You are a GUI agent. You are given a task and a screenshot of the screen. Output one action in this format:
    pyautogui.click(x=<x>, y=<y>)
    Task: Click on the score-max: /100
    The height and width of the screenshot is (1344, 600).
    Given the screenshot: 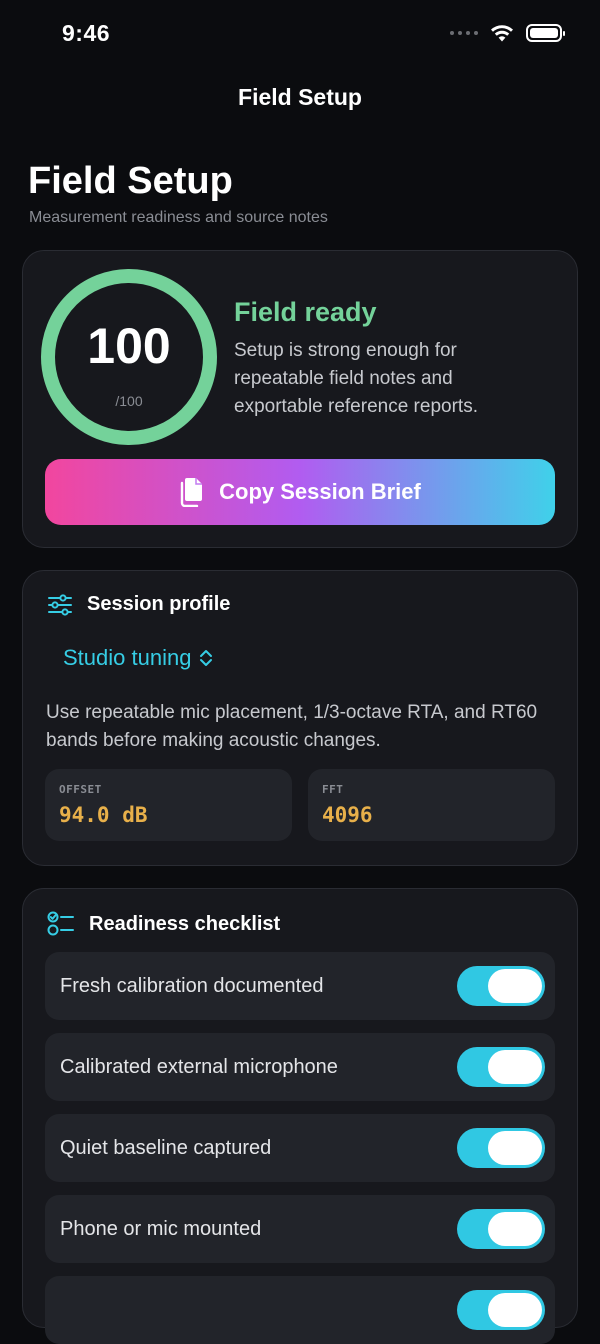 What is the action you would take?
    pyautogui.click(x=129, y=401)
    